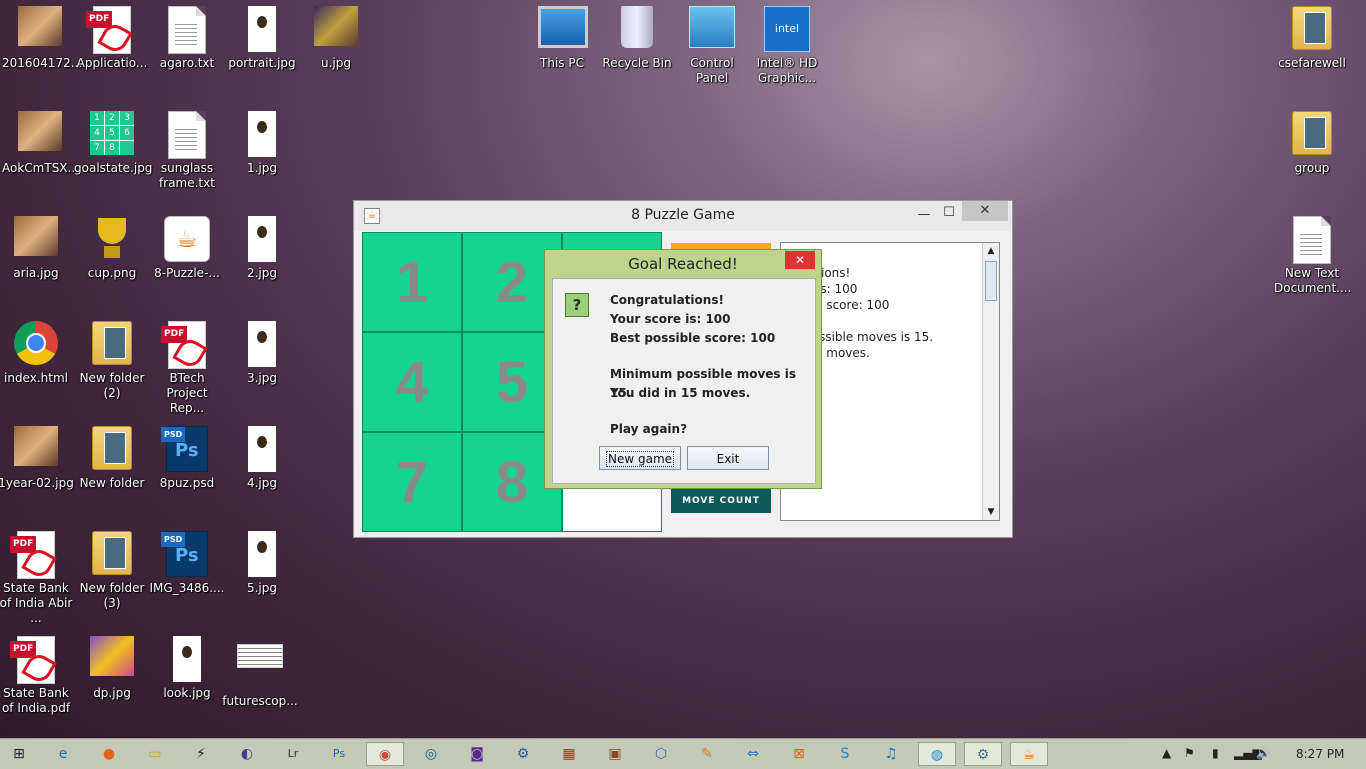 Image resolution: width=1366 pixels, height=769 pixels. I want to click on desktop-icon-portrait: portrait.jpg, so click(262, 35).